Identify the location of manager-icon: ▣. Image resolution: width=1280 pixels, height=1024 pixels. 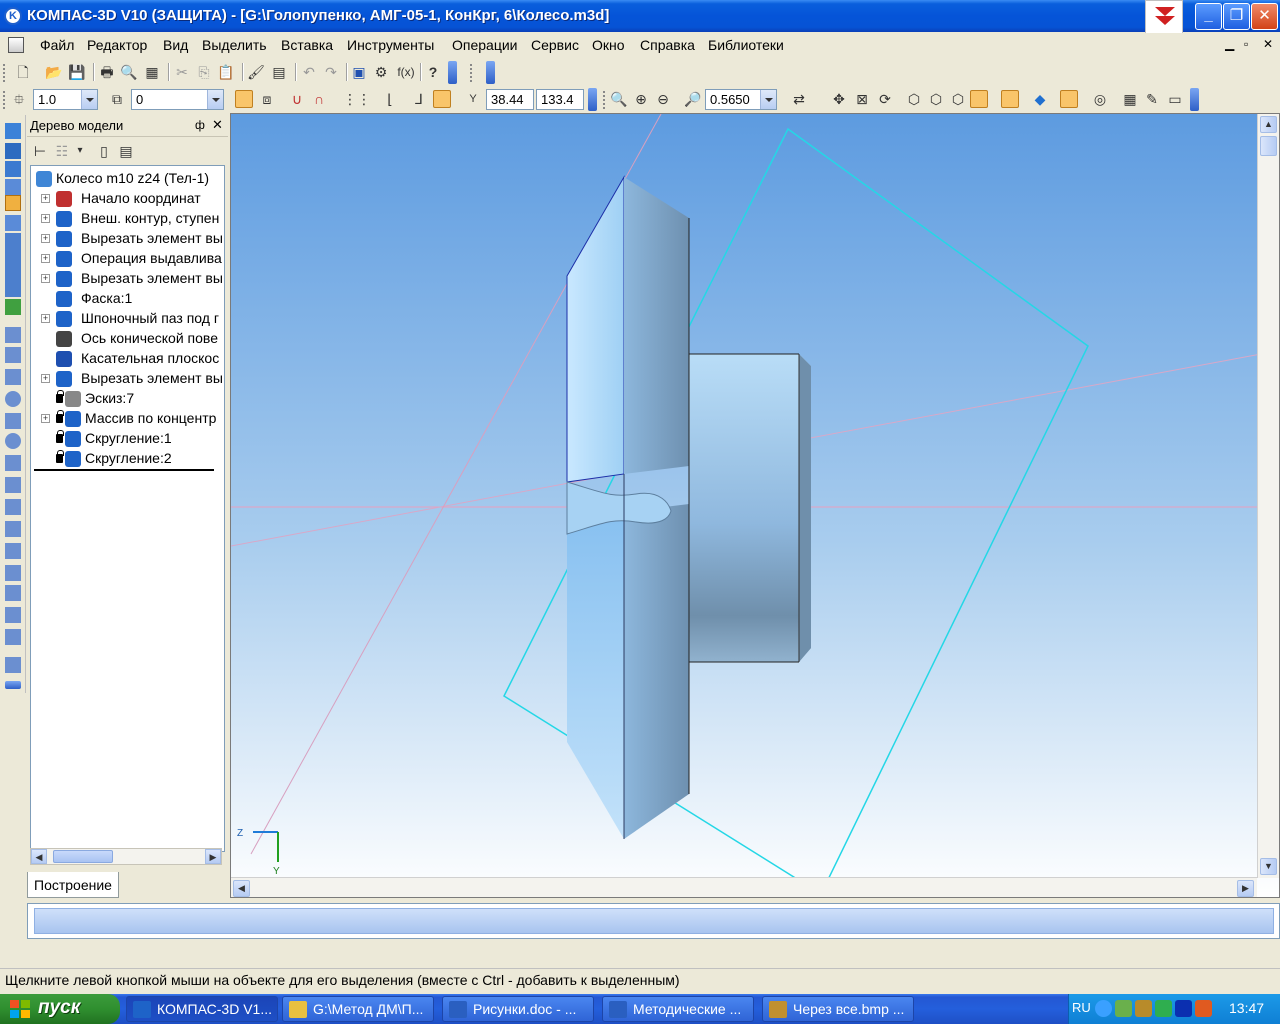
(359, 72).